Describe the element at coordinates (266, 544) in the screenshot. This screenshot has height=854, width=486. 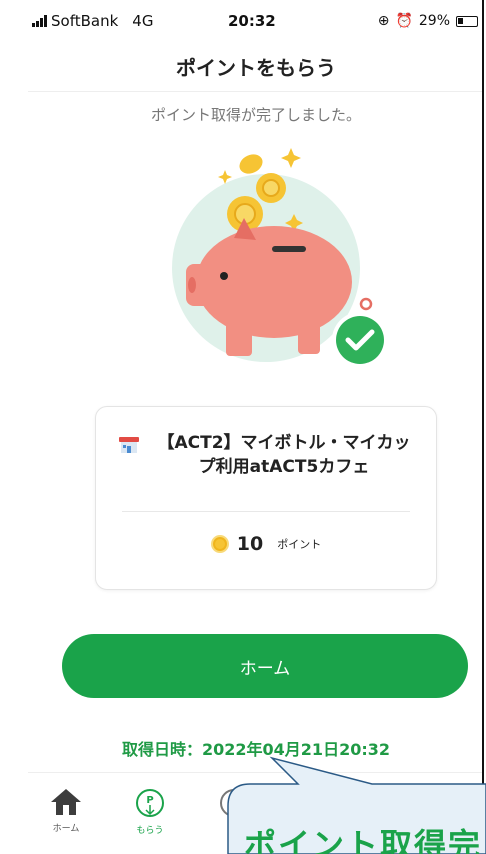
I see `points-row: 10 ポイント` at that location.